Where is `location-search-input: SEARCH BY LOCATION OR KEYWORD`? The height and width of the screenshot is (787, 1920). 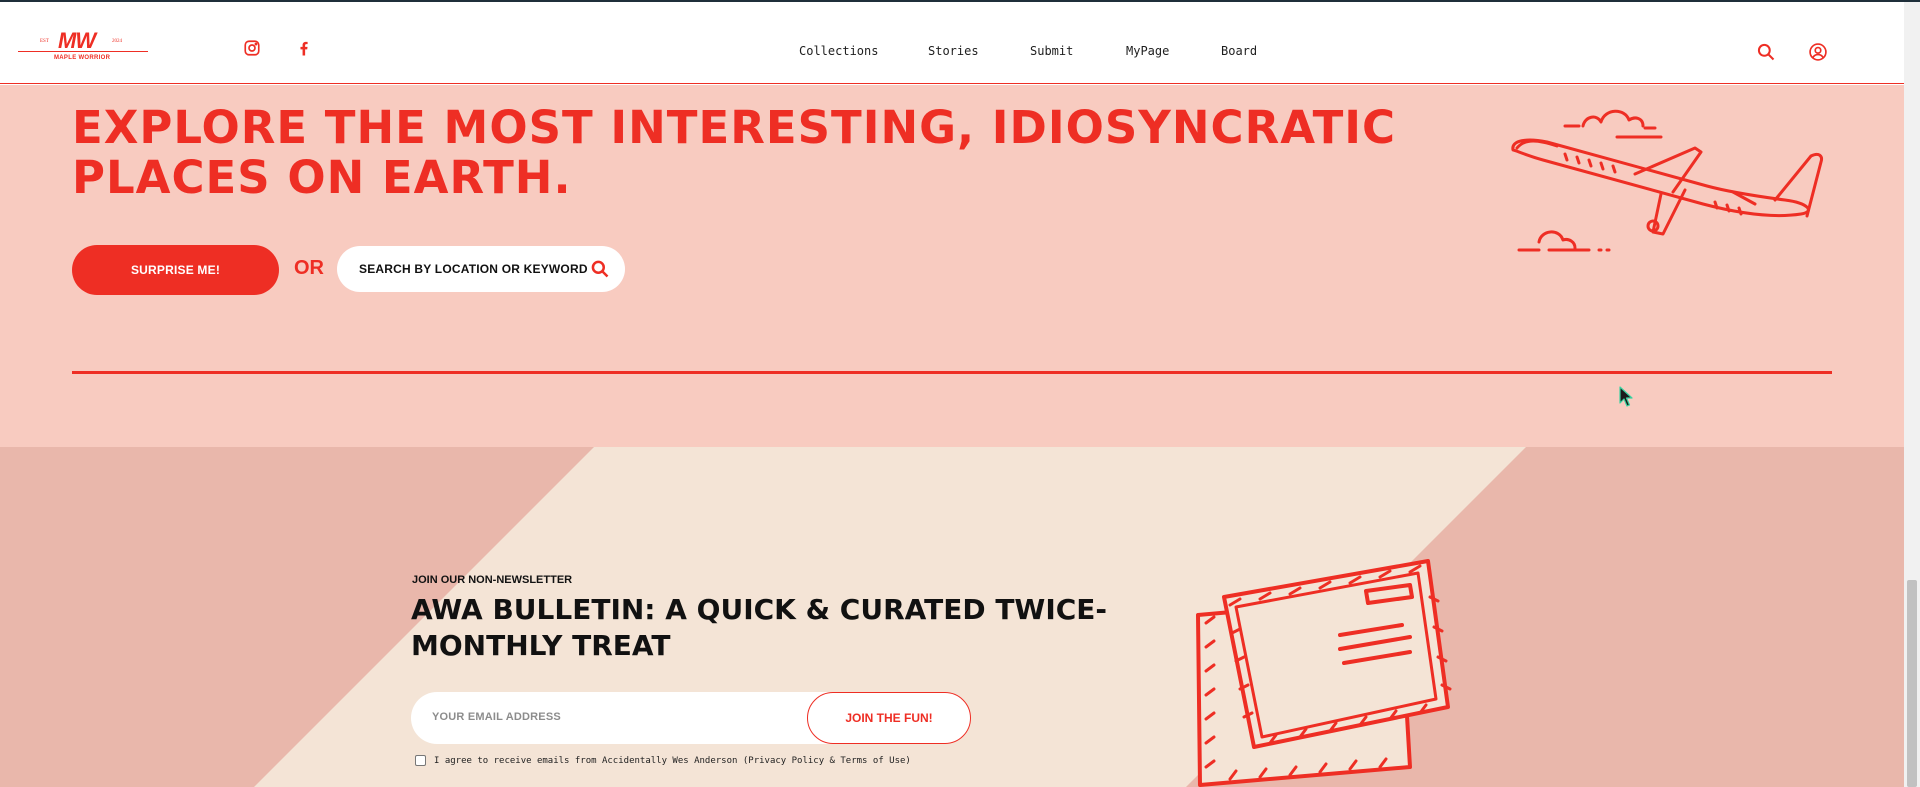
location-search-input: SEARCH BY LOCATION OR KEYWORD is located at coordinates (481, 269).